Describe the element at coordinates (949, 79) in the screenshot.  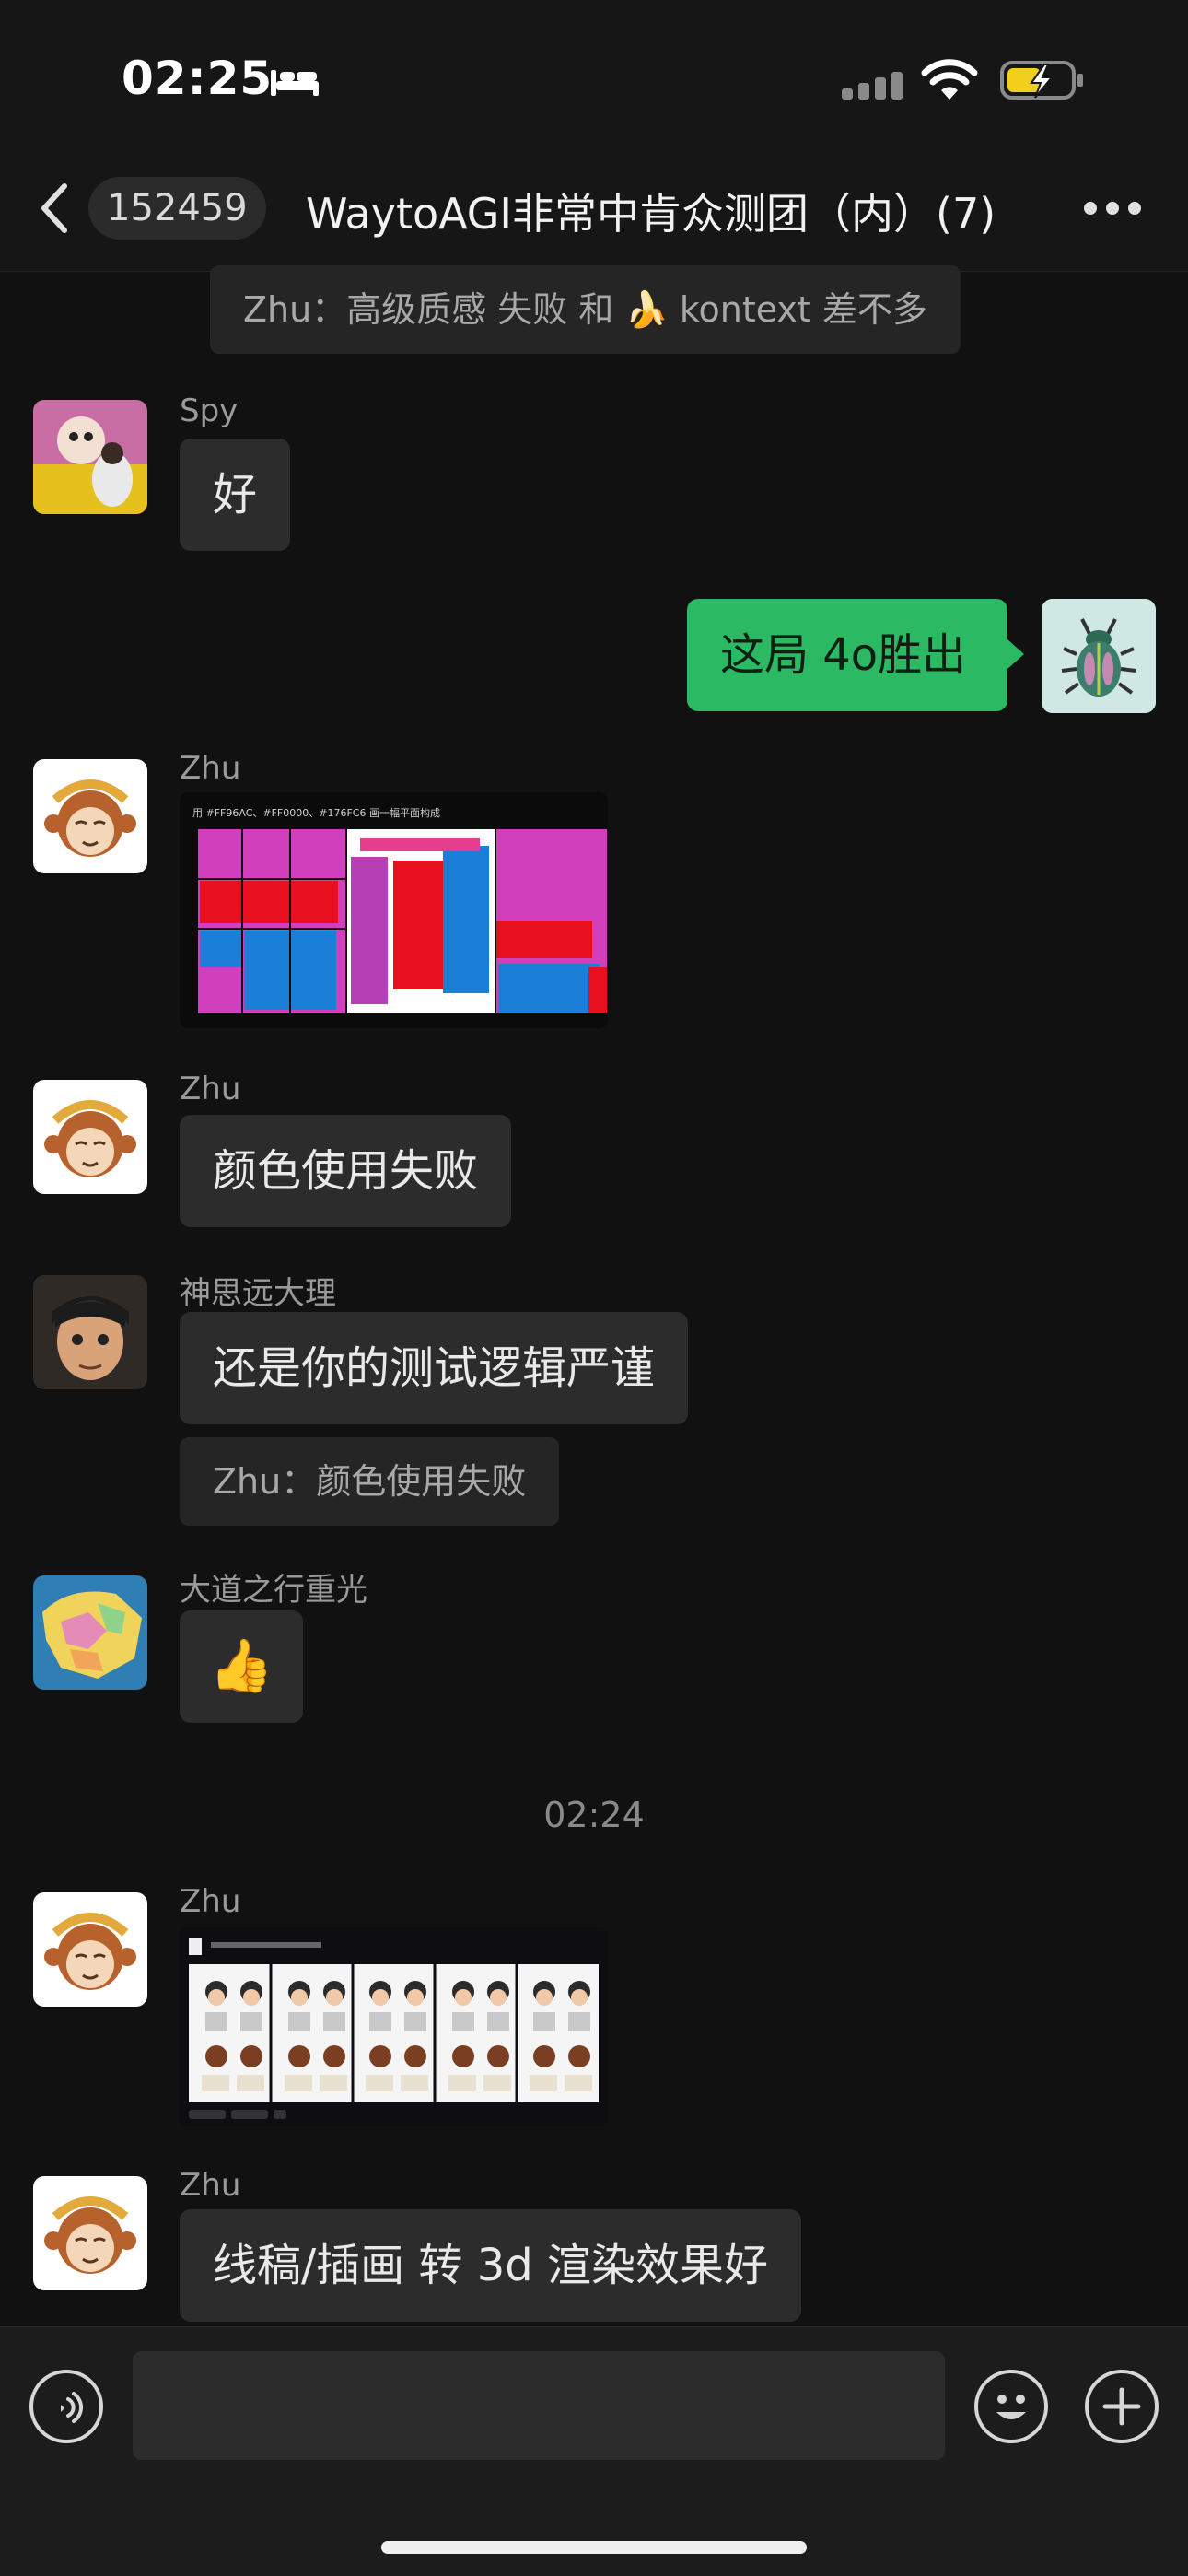
I see `wifi-icon` at that location.